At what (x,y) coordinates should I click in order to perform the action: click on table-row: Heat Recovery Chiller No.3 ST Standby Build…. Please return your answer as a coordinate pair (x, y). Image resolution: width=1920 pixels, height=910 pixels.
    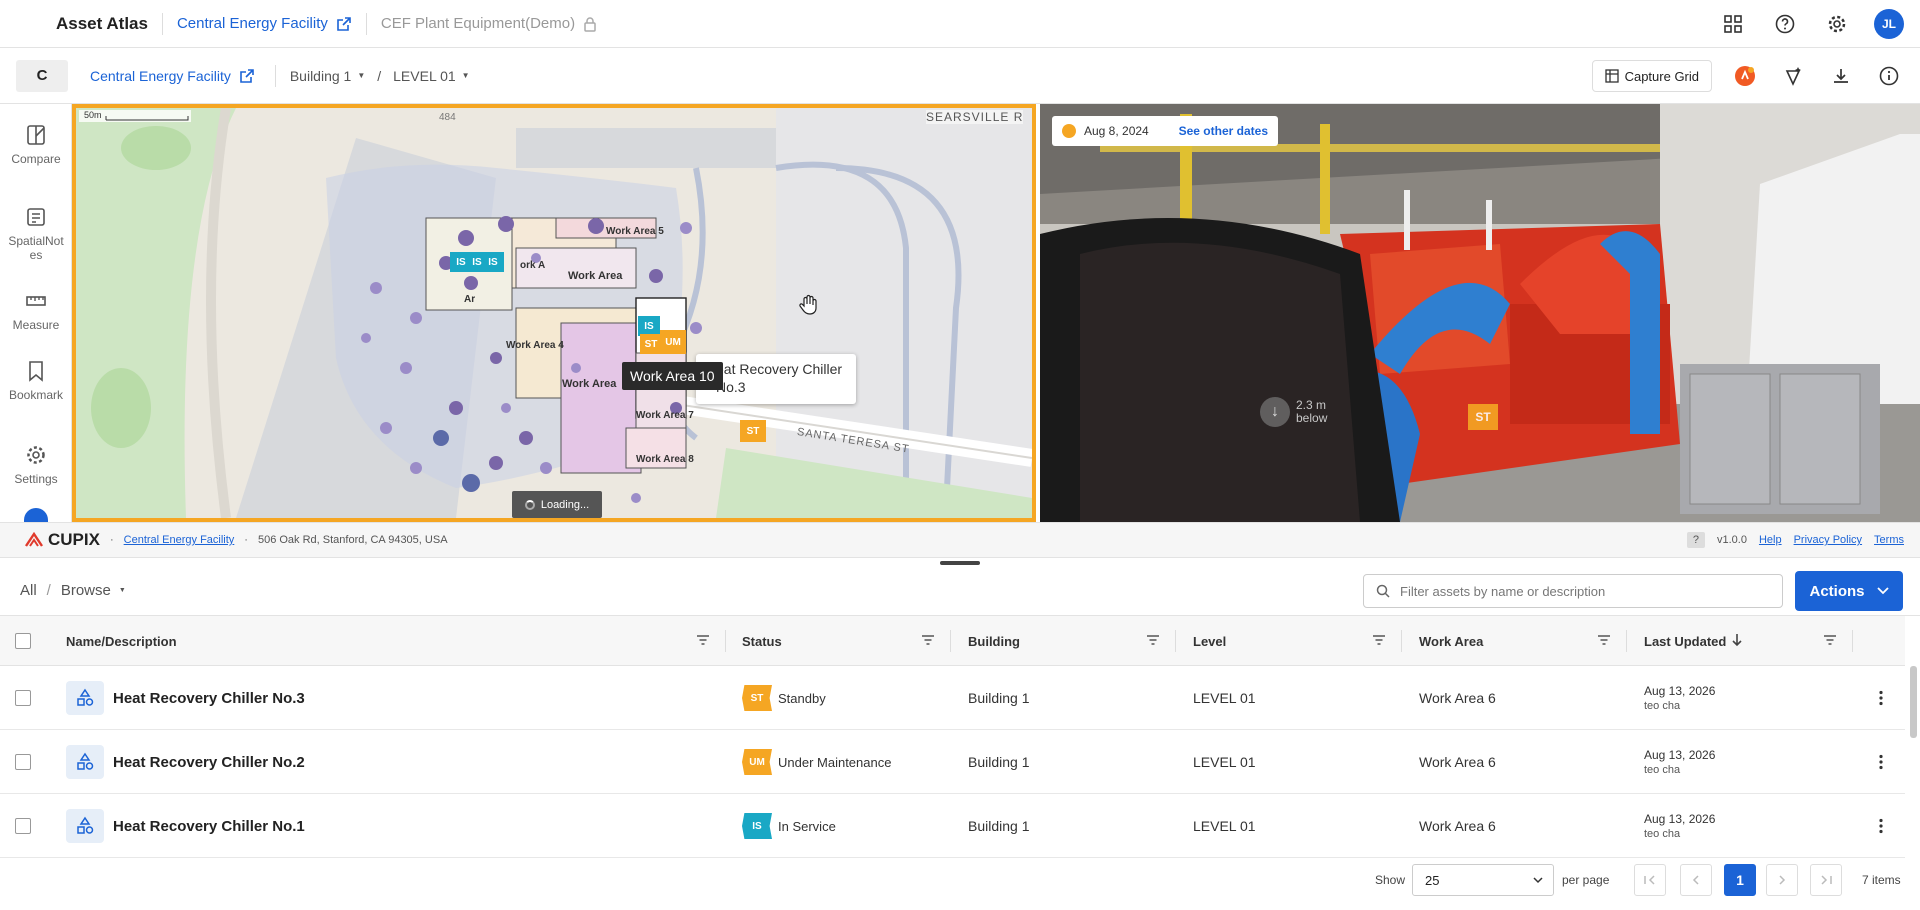
    Looking at the image, I should click on (952, 698).